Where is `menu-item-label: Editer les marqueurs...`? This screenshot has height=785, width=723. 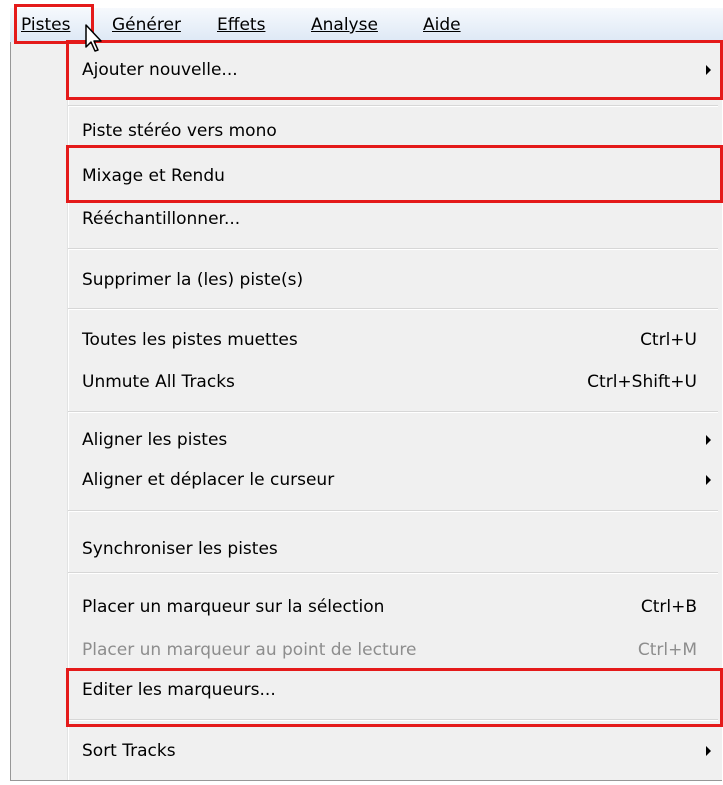 menu-item-label: Editer les marqueurs... is located at coordinates (179, 690).